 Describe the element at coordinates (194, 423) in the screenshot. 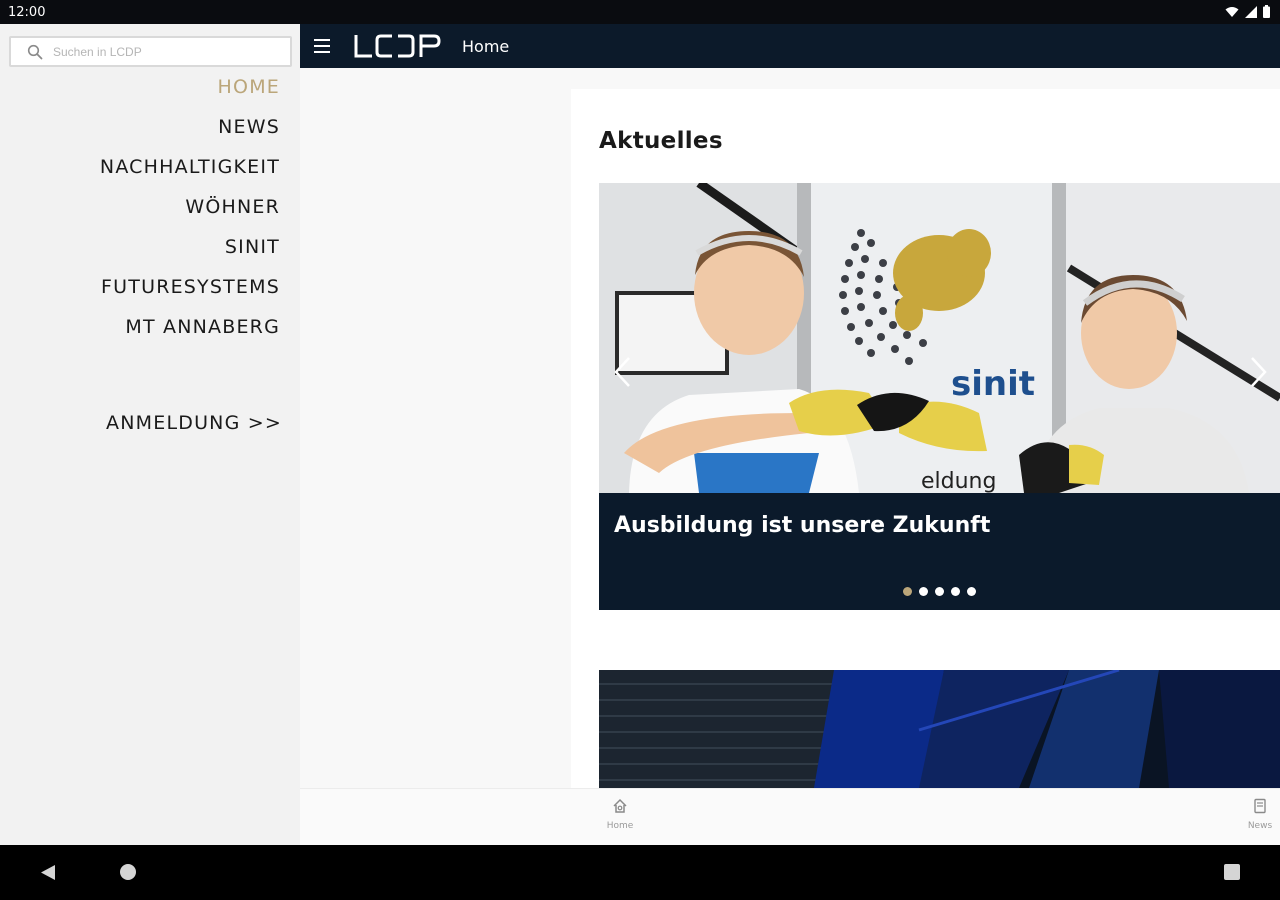

I see `login-link: ANMELDUNG >>` at that location.